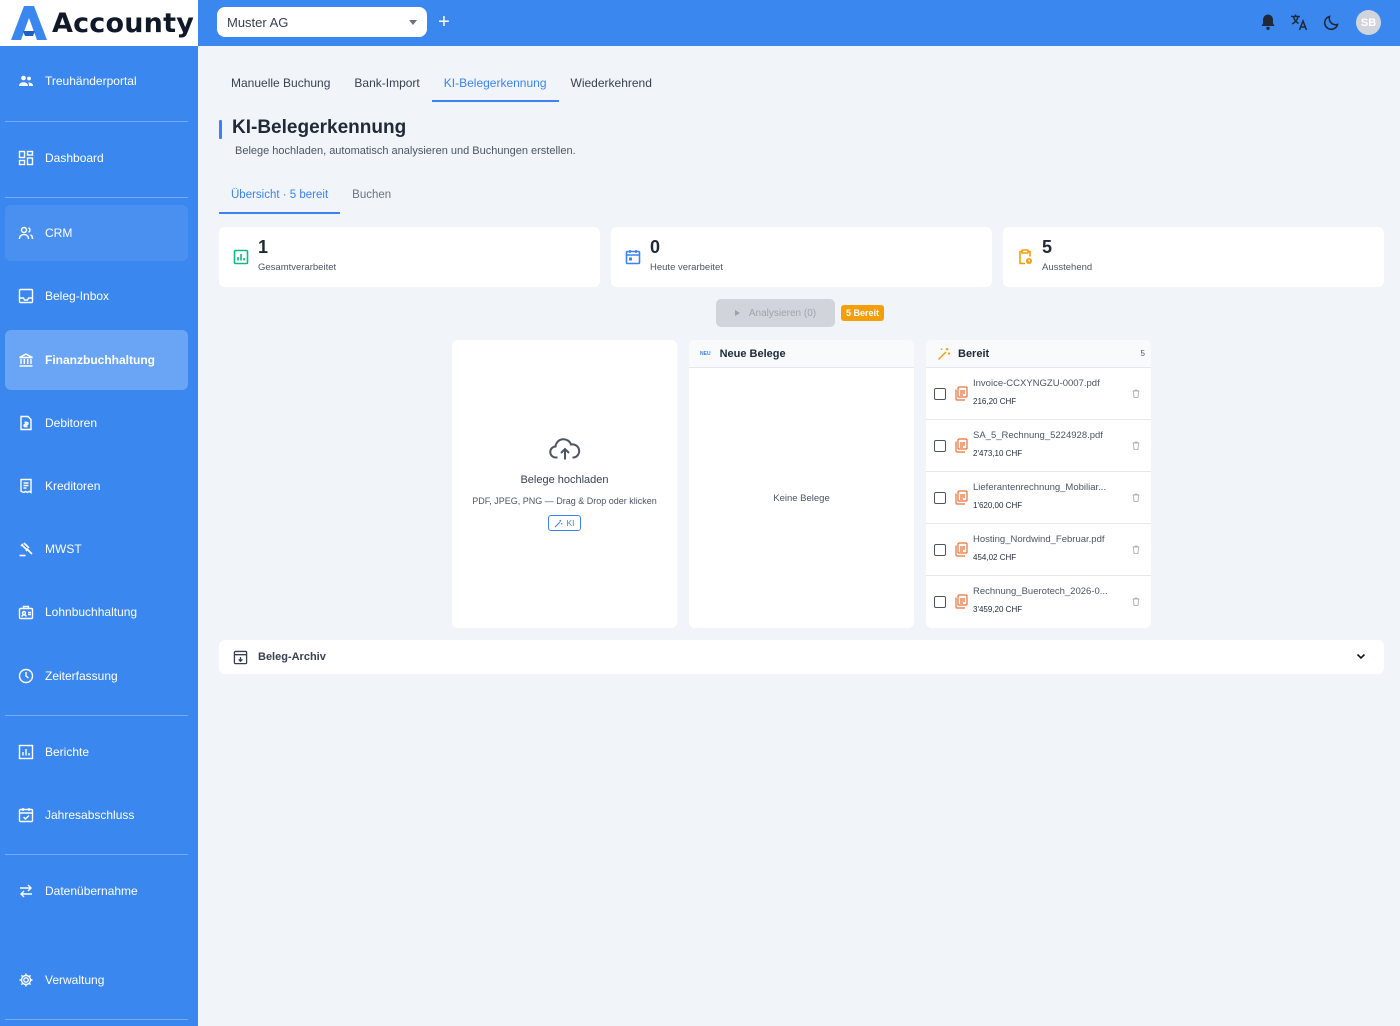 The height and width of the screenshot is (1026, 1400). What do you see at coordinates (123, 23) in the screenshot?
I see `app-name: Accounty` at bounding box center [123, 23].